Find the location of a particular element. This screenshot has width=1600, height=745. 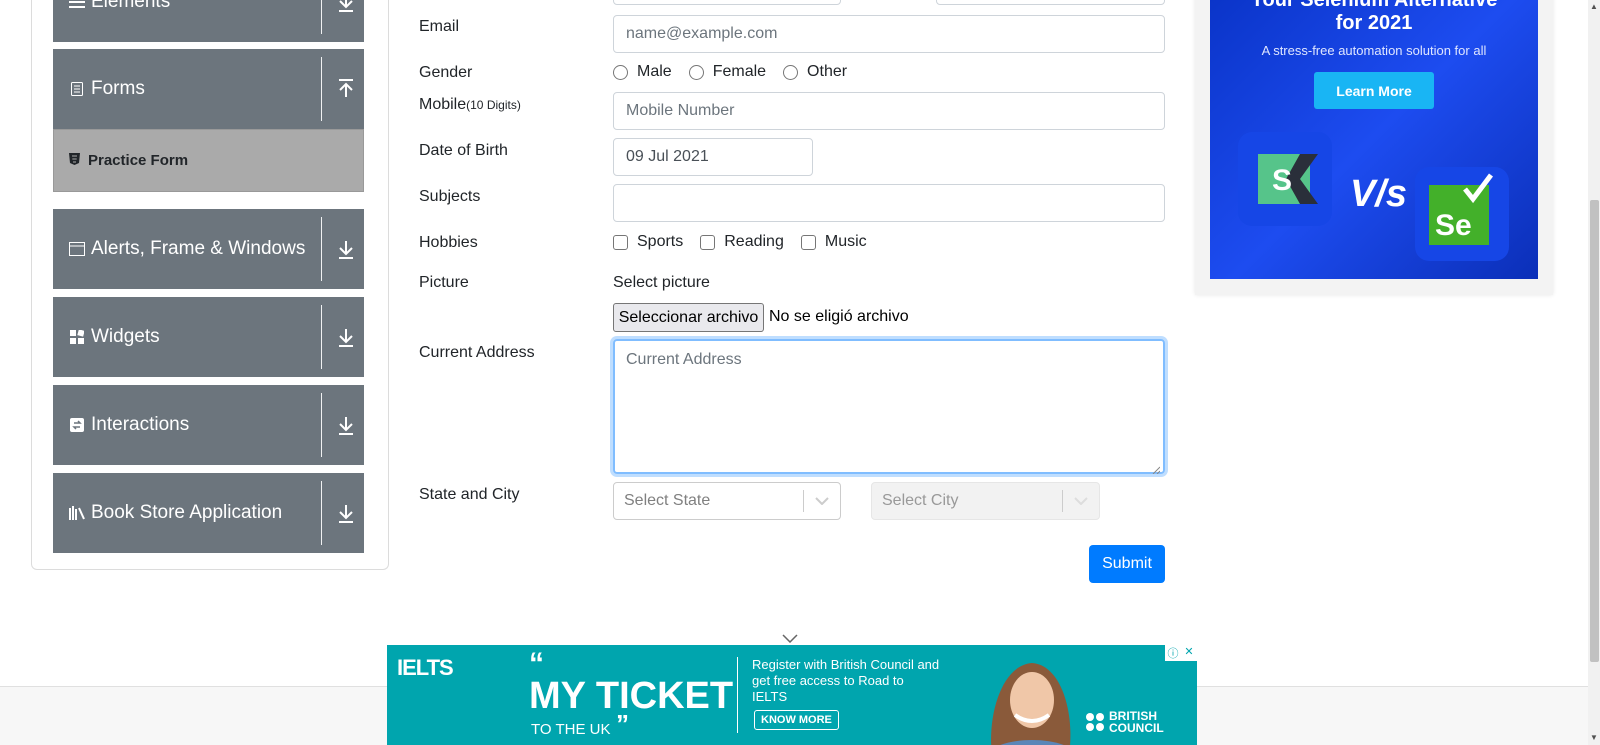

close-icon: ✕ is located at coordinates (1189, 653).